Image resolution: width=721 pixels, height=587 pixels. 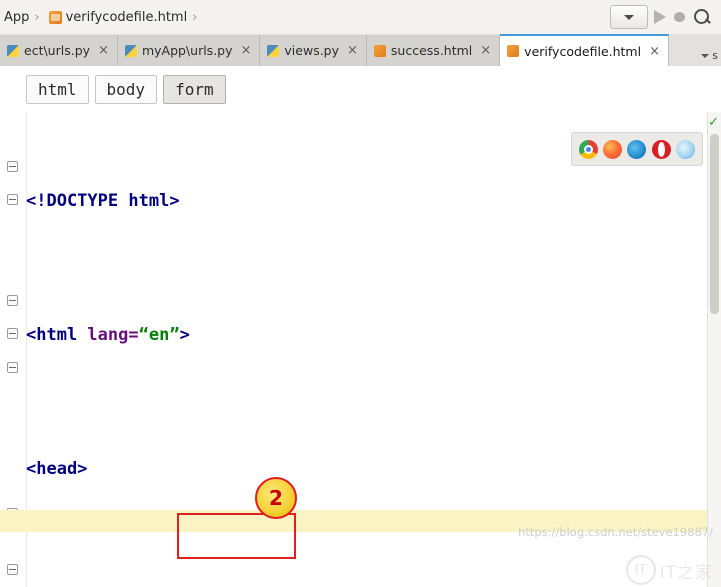 What do you see at coordinates (714, 224) in the screenshot?
I see `scrollbar-thumb` at bounding box center [714, 224].